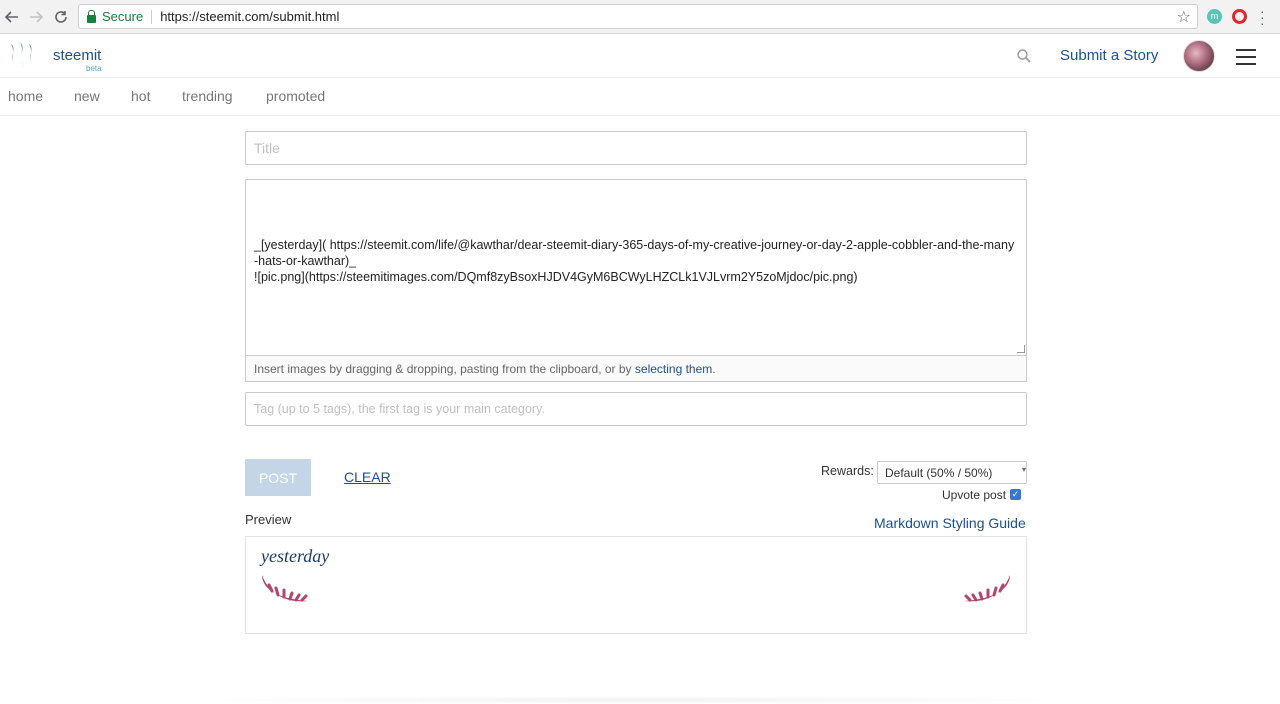 This screenshot has height=704, width=1280. I want to click on steemit-logo-icon, so click(24, 55).